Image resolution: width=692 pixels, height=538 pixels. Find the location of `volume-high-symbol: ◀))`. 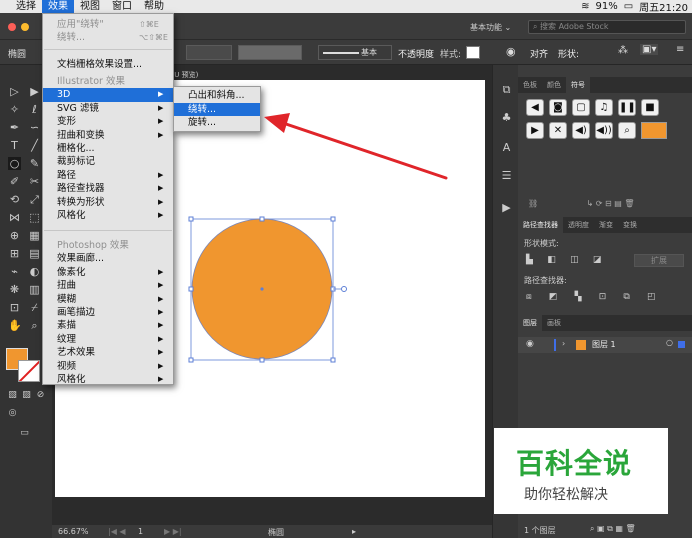

volume-high-symbol: ◀)) is located at coordinates (604, 130).